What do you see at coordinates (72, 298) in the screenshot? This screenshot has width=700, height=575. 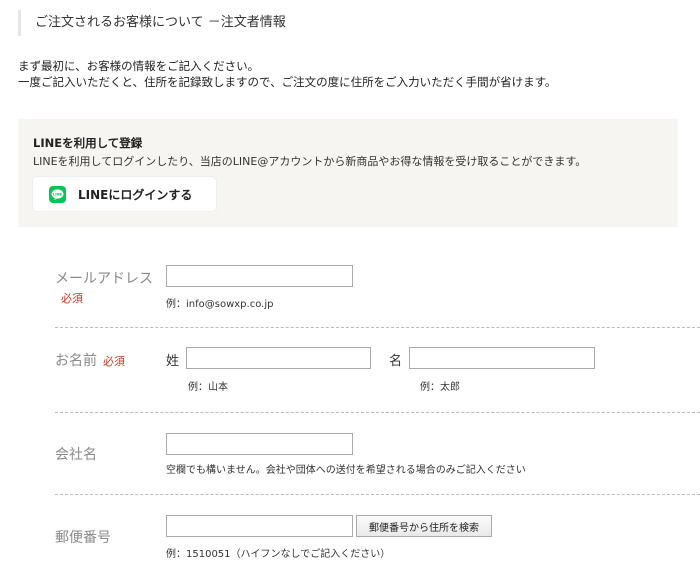 I see `email-required-badge: 必須` at bounding box center [72, 298].